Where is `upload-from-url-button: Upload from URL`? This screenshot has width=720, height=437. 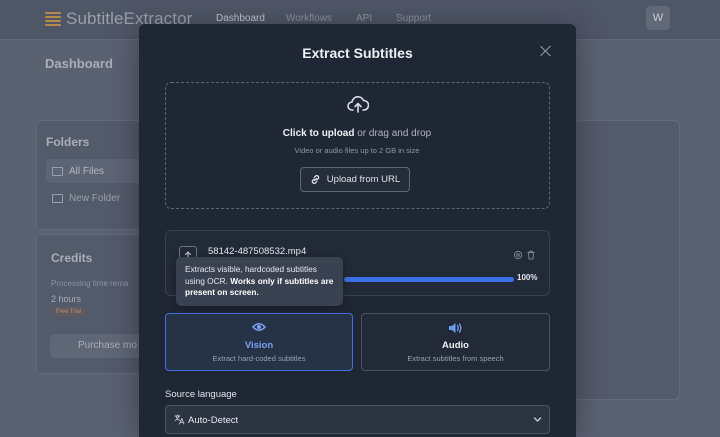 upload-from-url-button: Upload from URL is located at coordinates (355, 179).